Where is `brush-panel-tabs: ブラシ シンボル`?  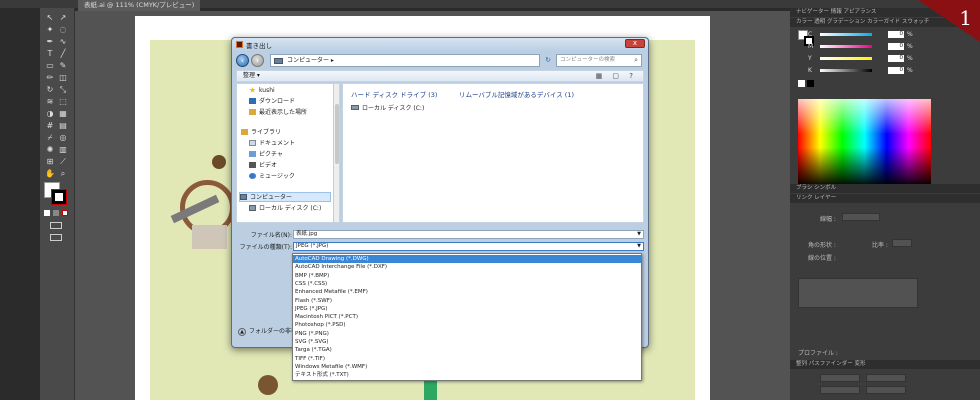
brush-panel-tabs: ブラシ シンボル is located at coordinates (885, 188).